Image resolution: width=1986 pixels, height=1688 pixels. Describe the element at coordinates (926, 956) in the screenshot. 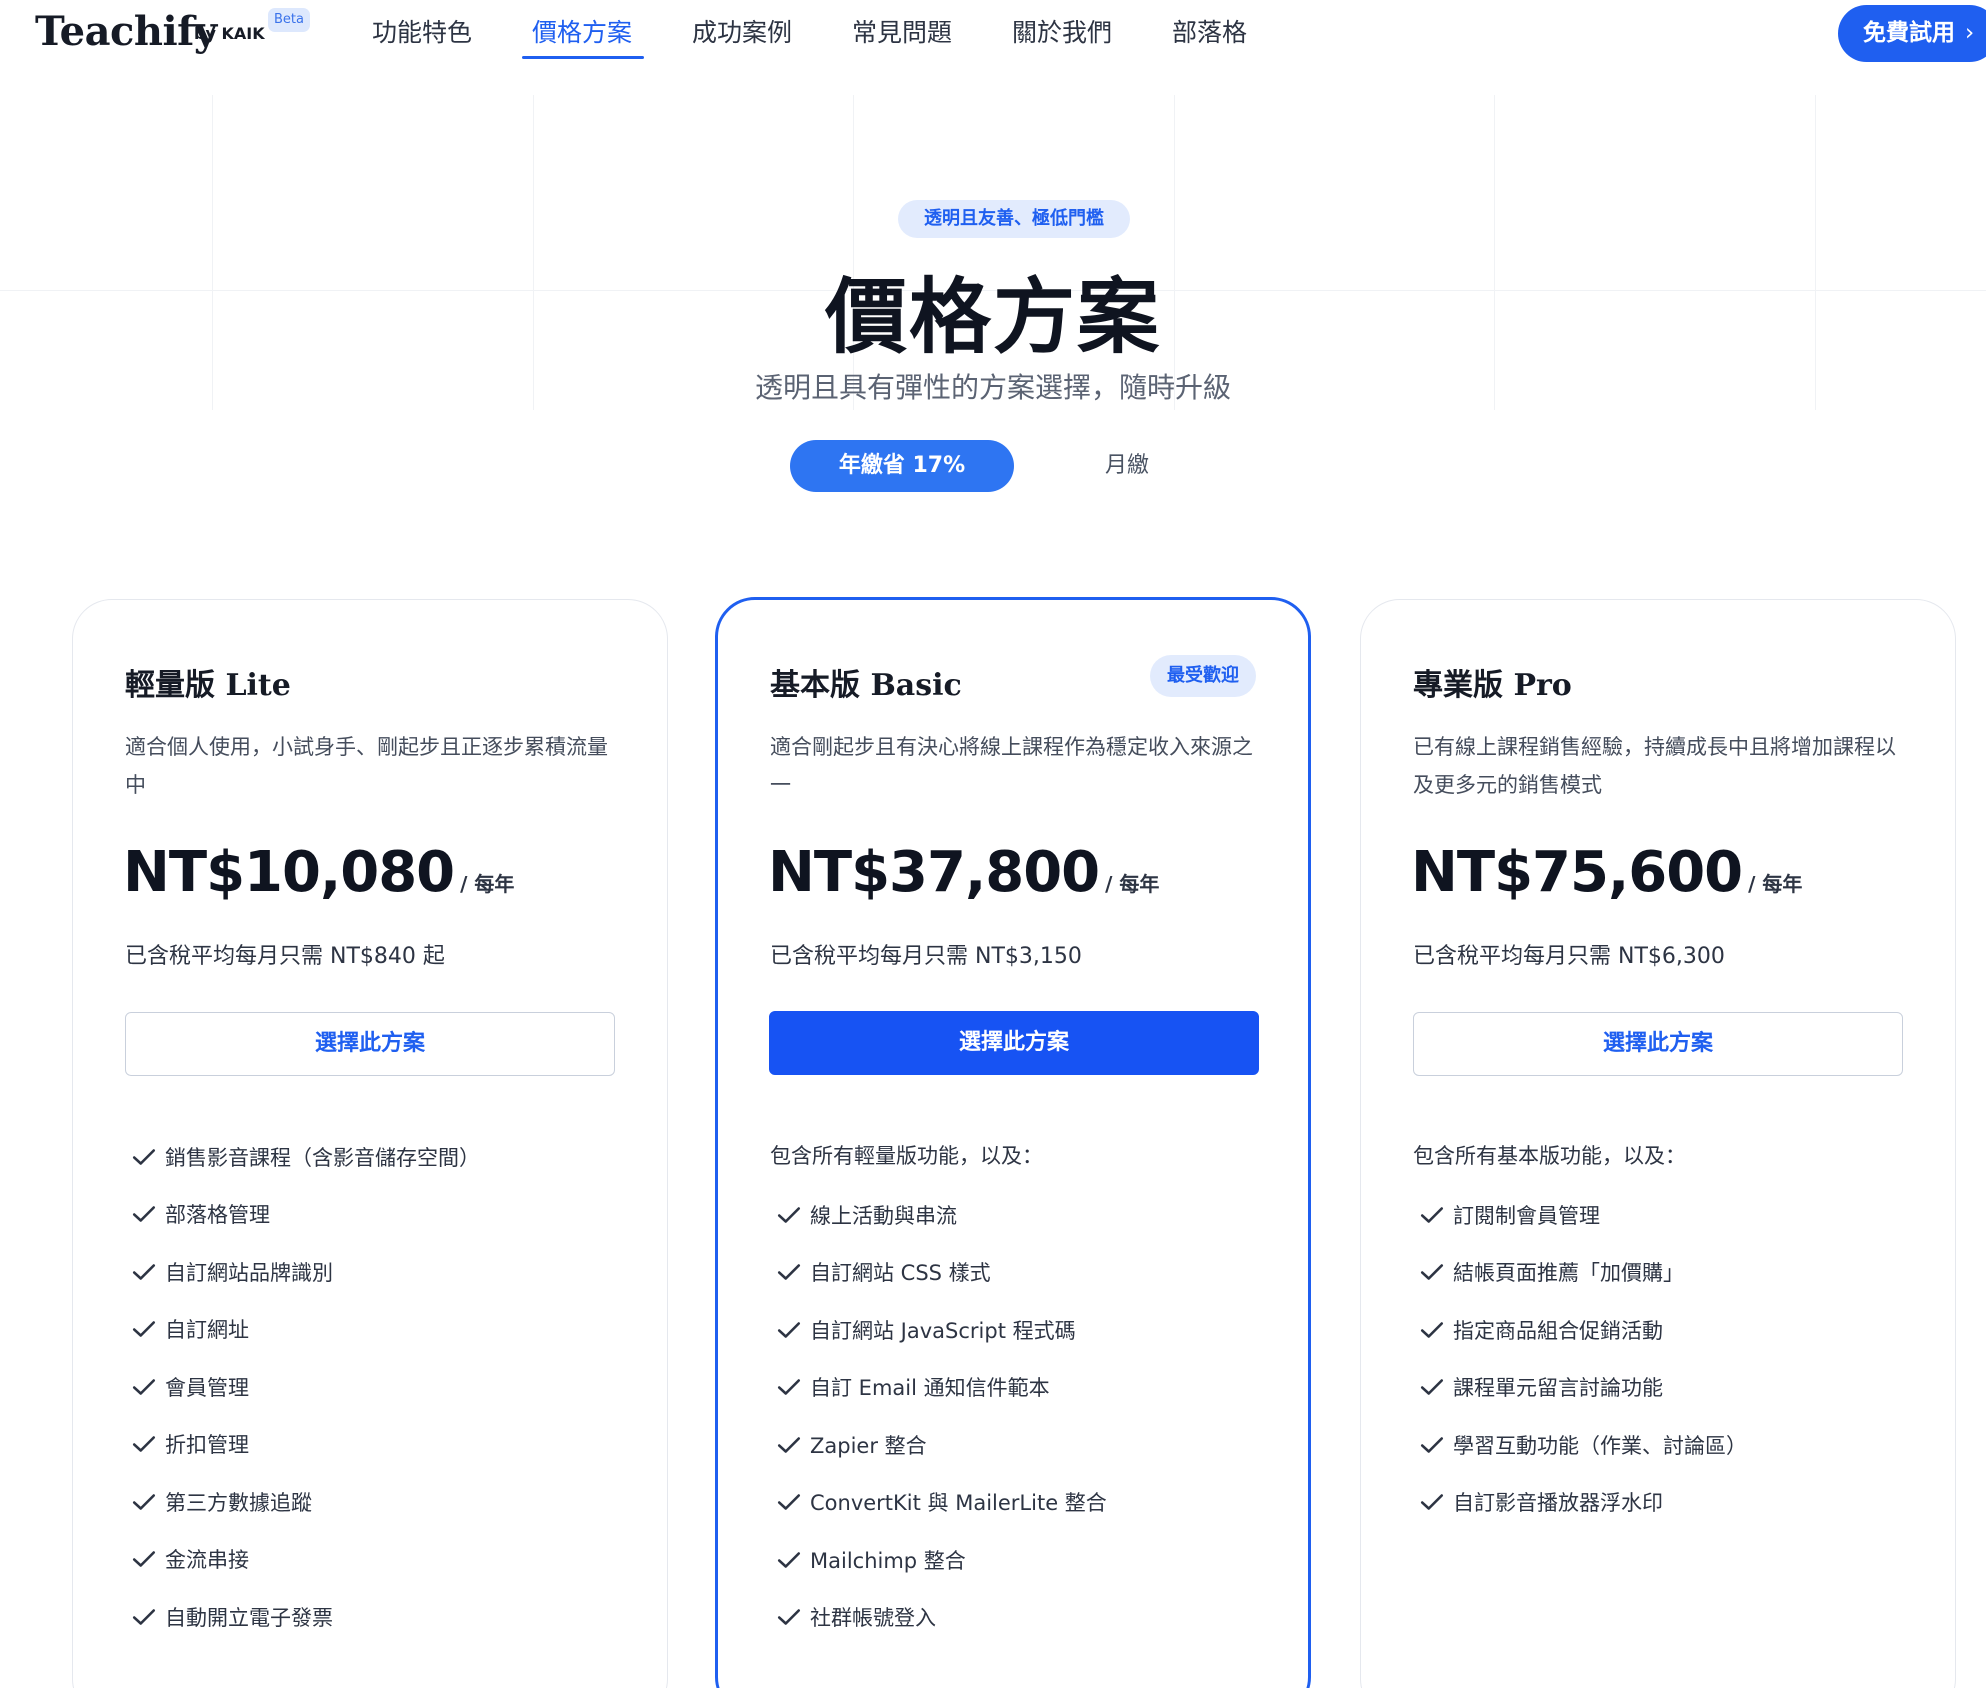

I see `monthly-average: 已含稅平均每月只需 NT$3,150` at that location.